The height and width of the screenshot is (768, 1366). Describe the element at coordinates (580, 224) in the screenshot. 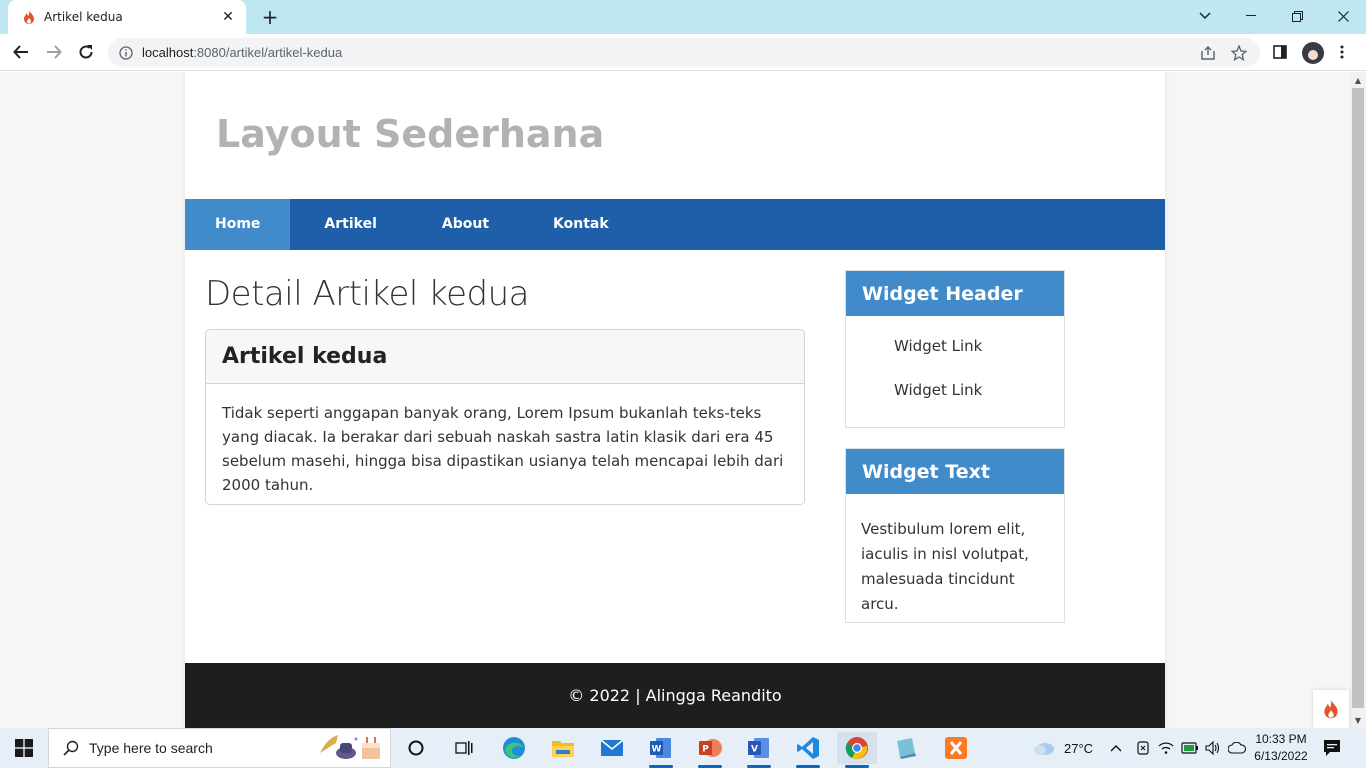

I see `nav-kontak: Kontak` at that location.